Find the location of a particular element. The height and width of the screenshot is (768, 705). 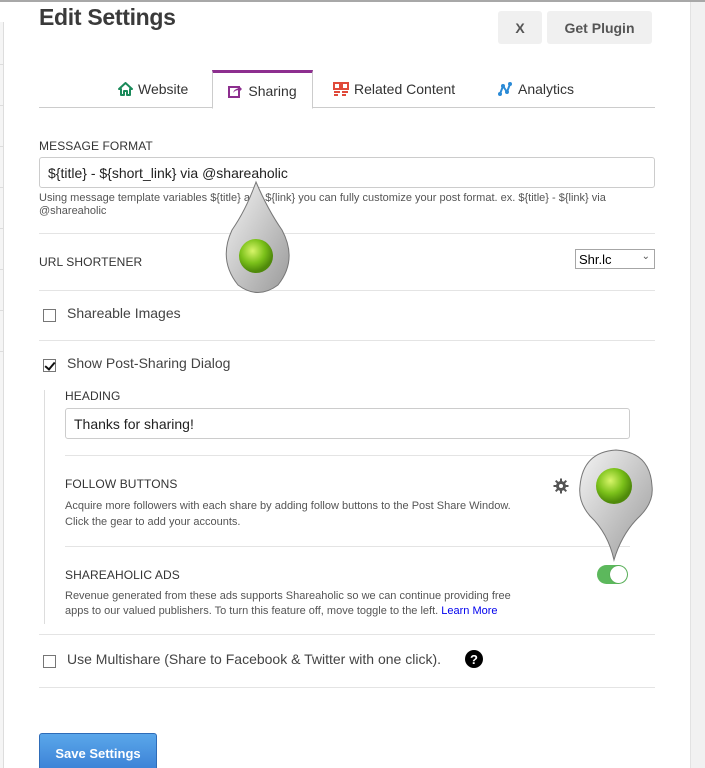

message-format-label: MESSAGE FORMAT is located at coordinates (96, 146).